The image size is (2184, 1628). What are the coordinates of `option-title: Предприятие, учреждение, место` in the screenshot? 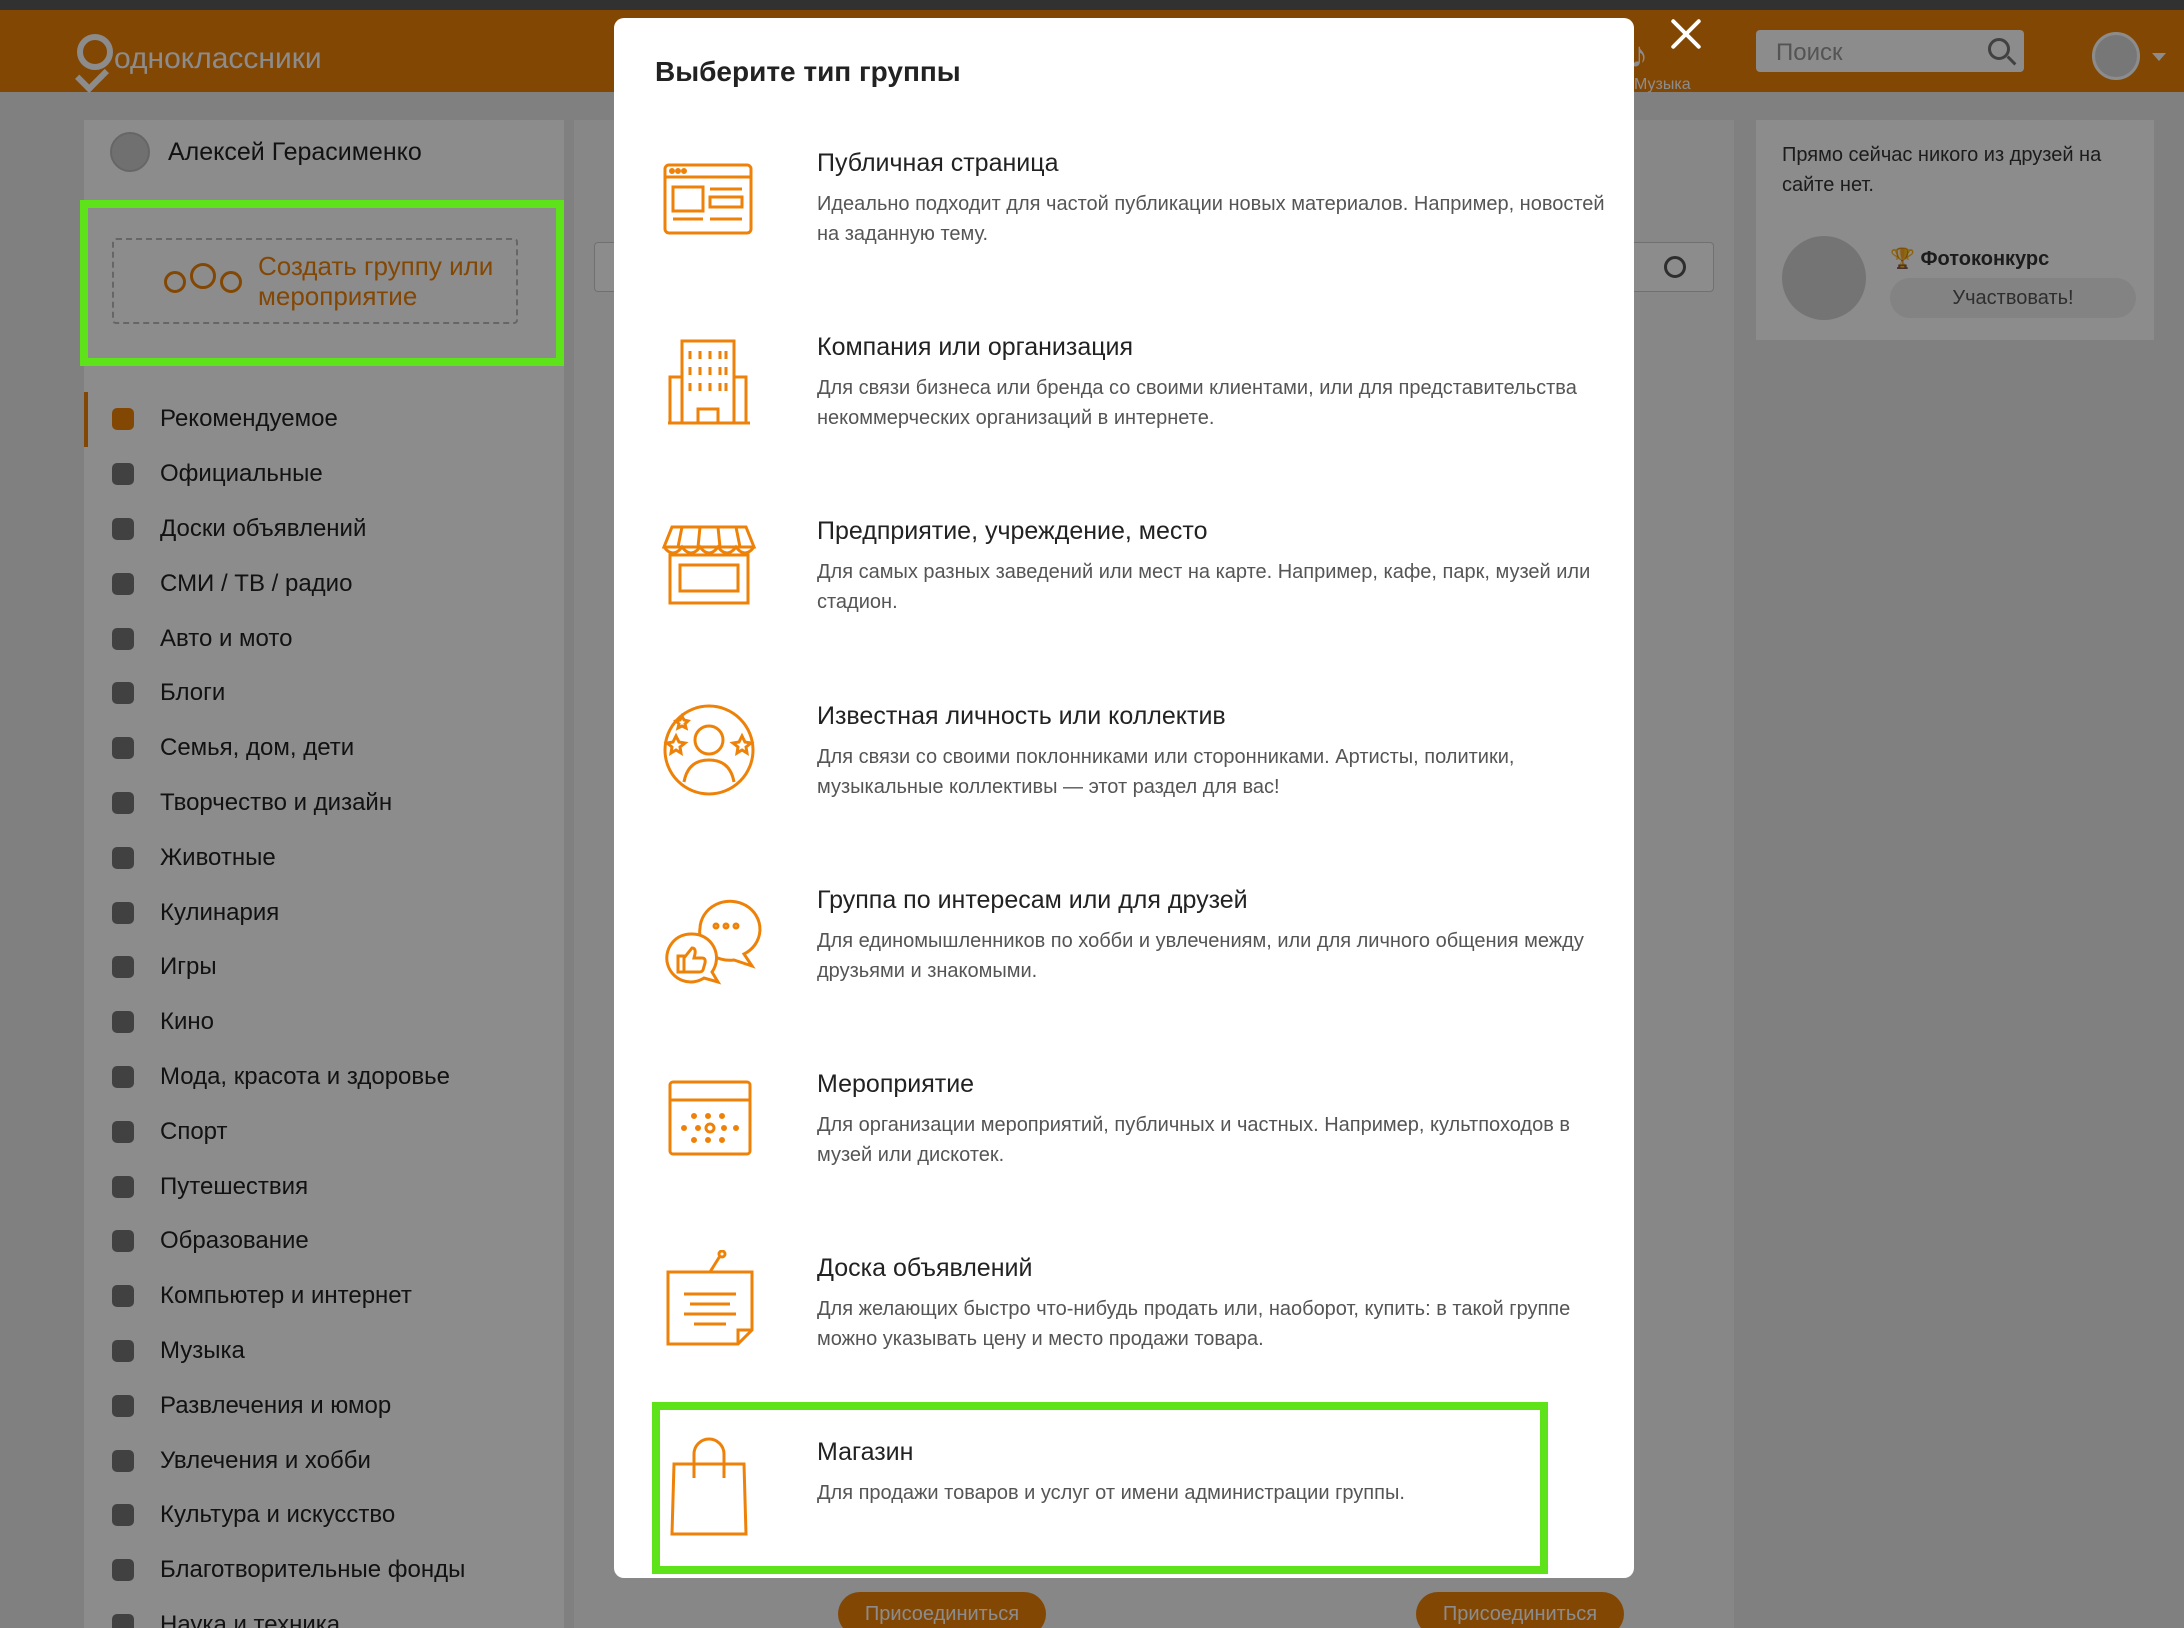 It's located at (1012, 531).